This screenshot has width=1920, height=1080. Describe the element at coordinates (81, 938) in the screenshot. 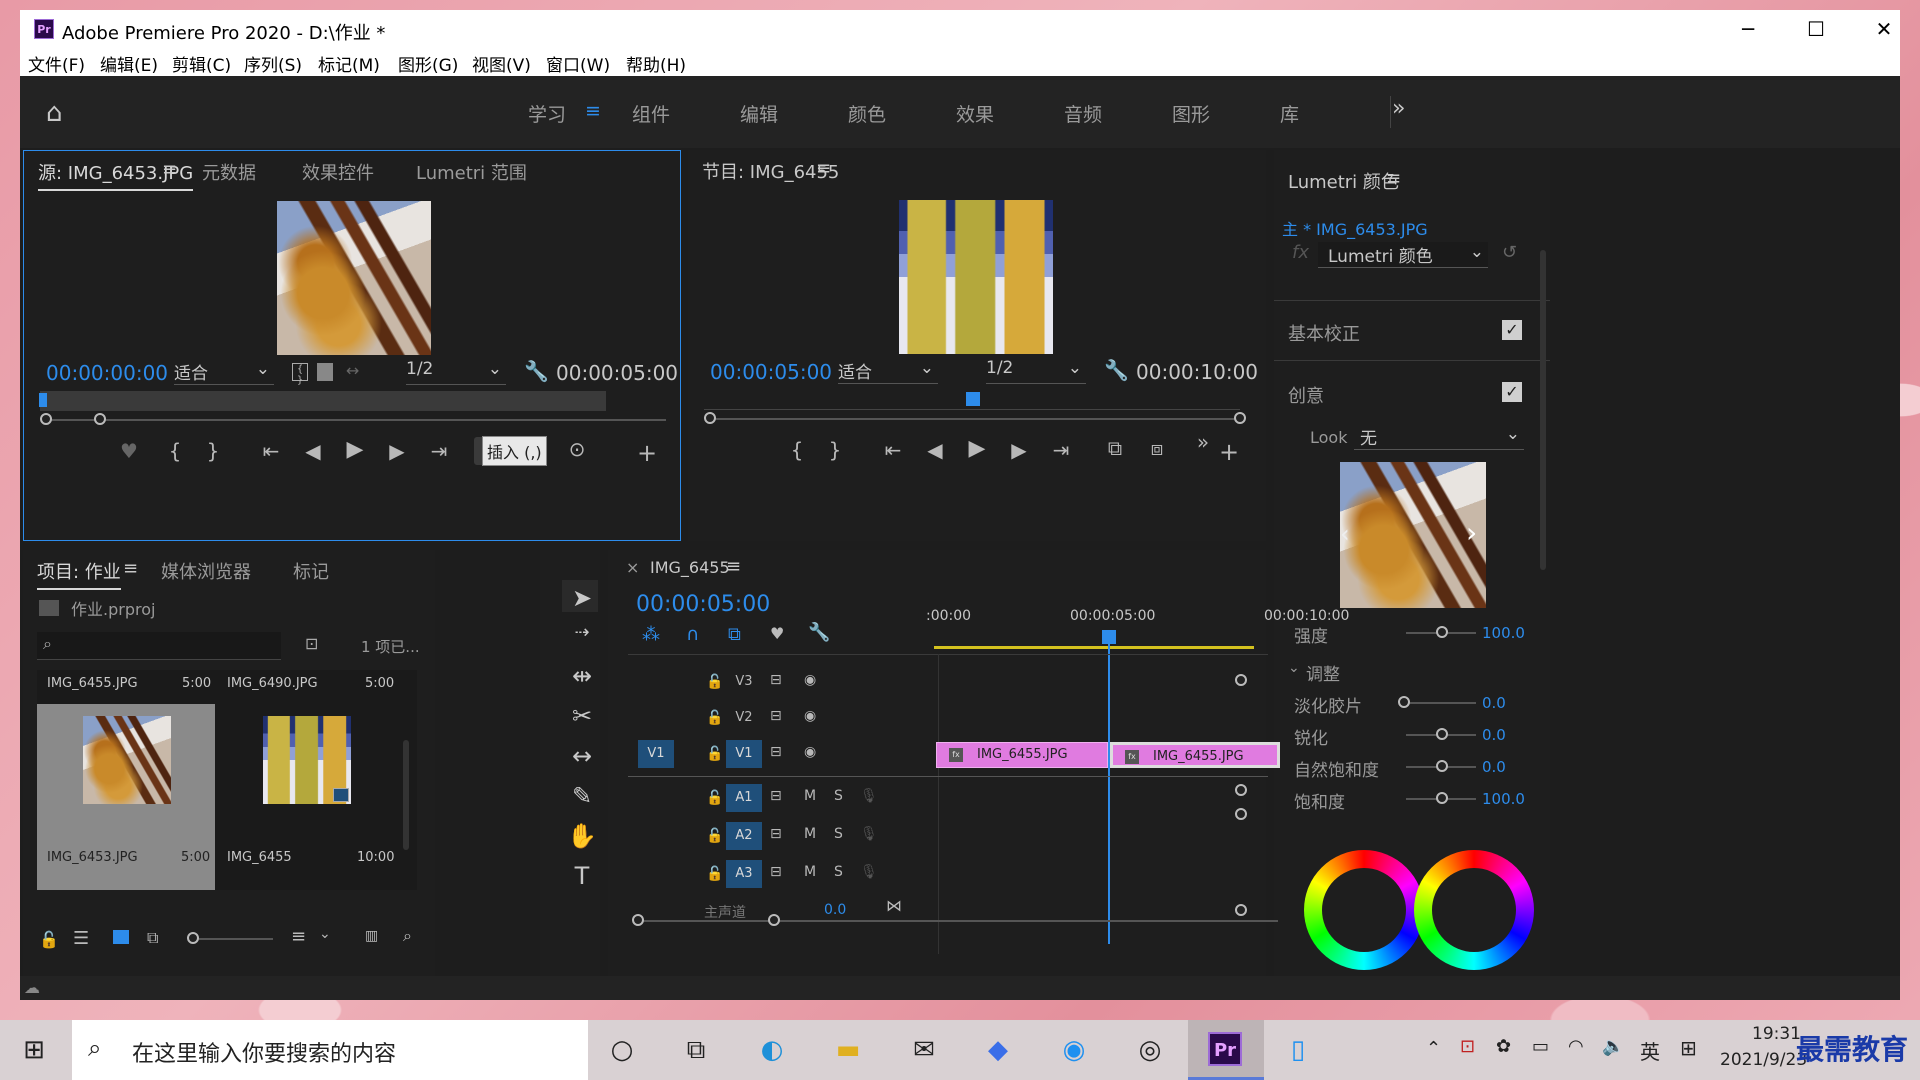

I see `list-view-icon: ☰` at that location.